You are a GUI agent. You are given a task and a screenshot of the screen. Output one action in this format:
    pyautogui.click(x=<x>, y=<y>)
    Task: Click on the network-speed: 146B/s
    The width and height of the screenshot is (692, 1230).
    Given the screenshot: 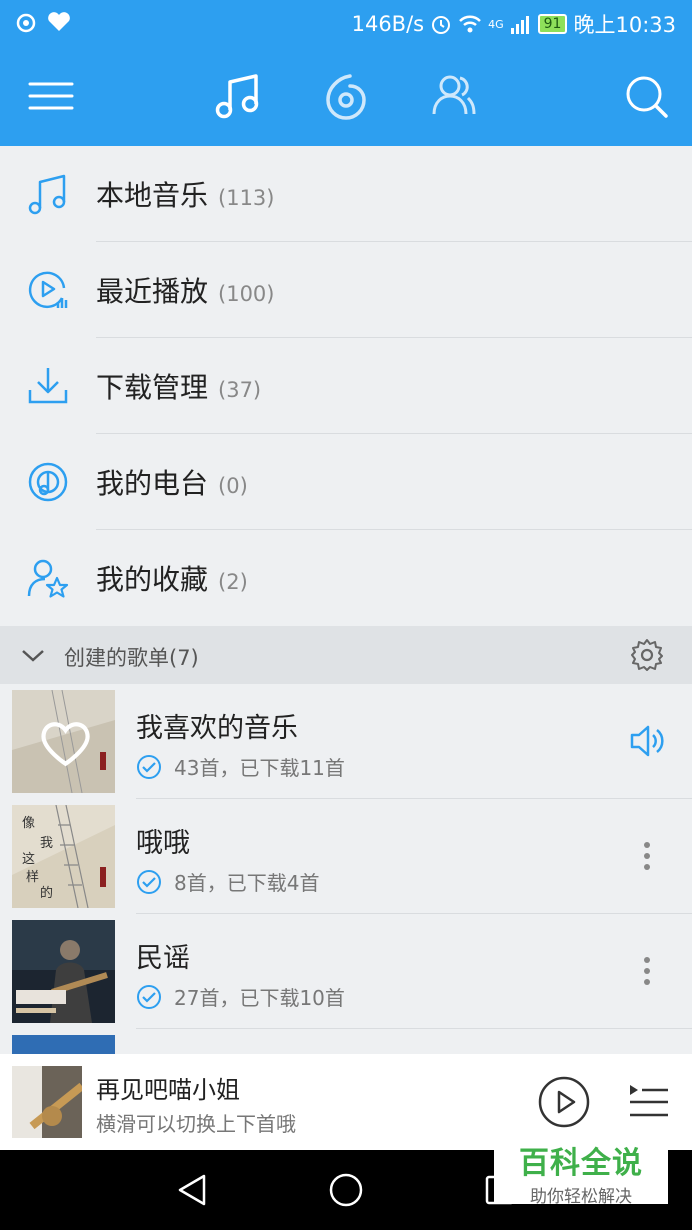 What is the action you would take?
    pyautogui.click(x=388, y=24)
    